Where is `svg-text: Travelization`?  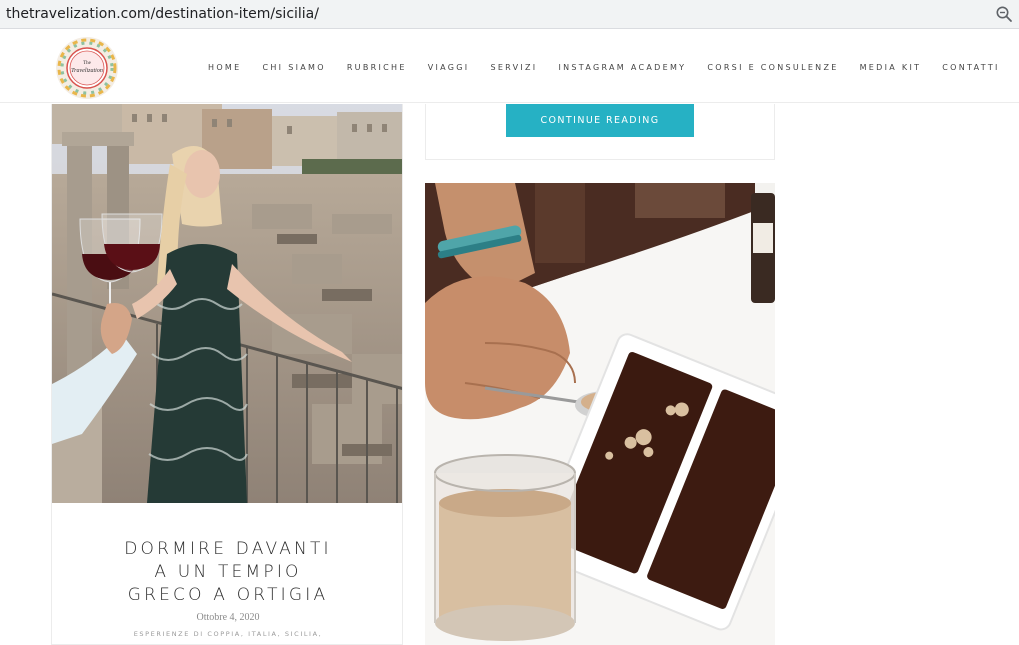 svg-text: Travelization is located at coordinates (87, 71).